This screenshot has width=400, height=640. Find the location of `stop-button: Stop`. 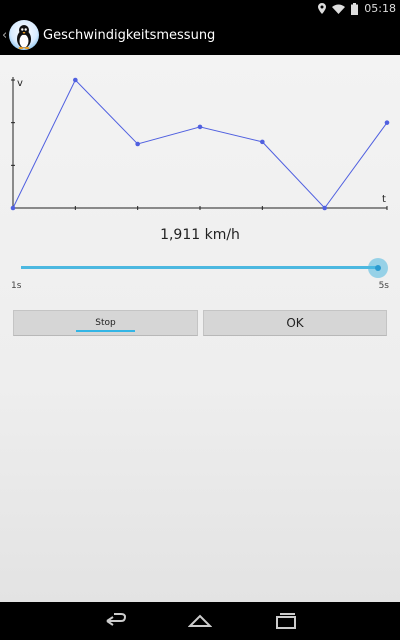

stop-button: Stop is located at coordinates (105, 323).